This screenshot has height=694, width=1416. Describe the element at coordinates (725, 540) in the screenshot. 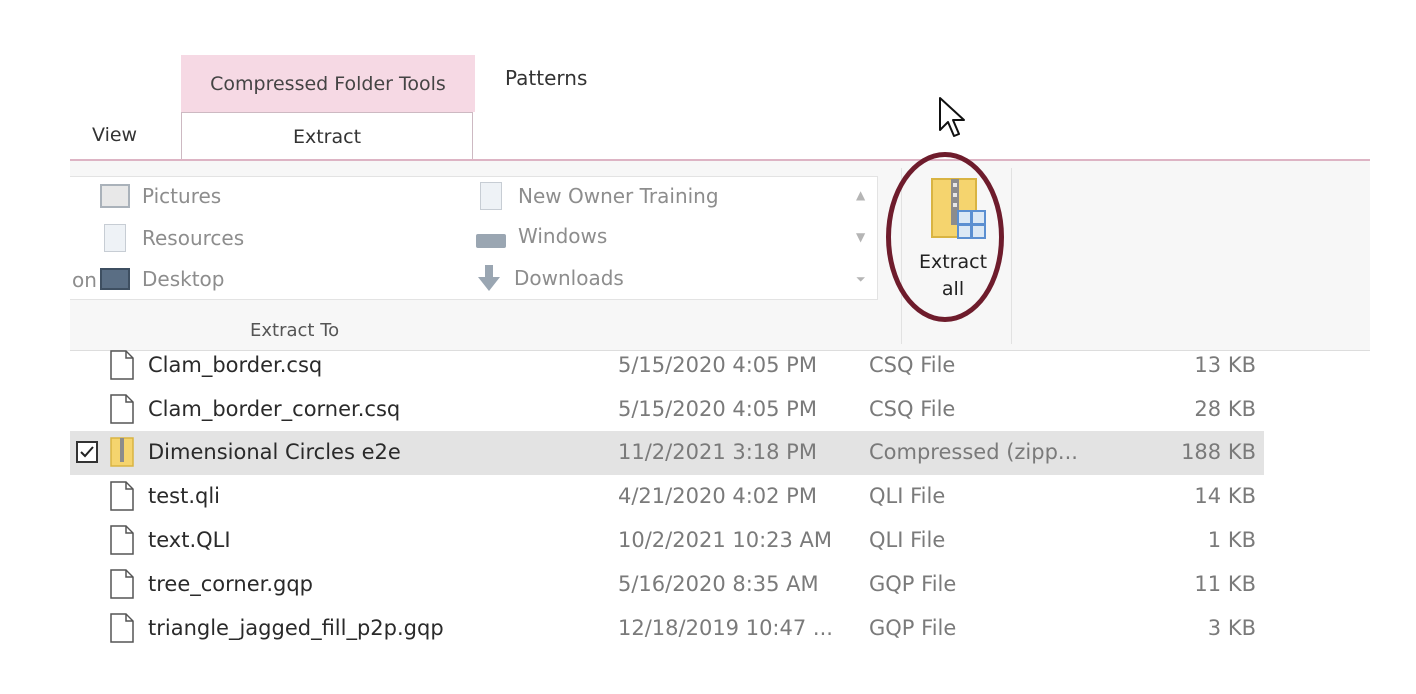

I see `file-date: 10/2/2021 10:23 AM` at that location.